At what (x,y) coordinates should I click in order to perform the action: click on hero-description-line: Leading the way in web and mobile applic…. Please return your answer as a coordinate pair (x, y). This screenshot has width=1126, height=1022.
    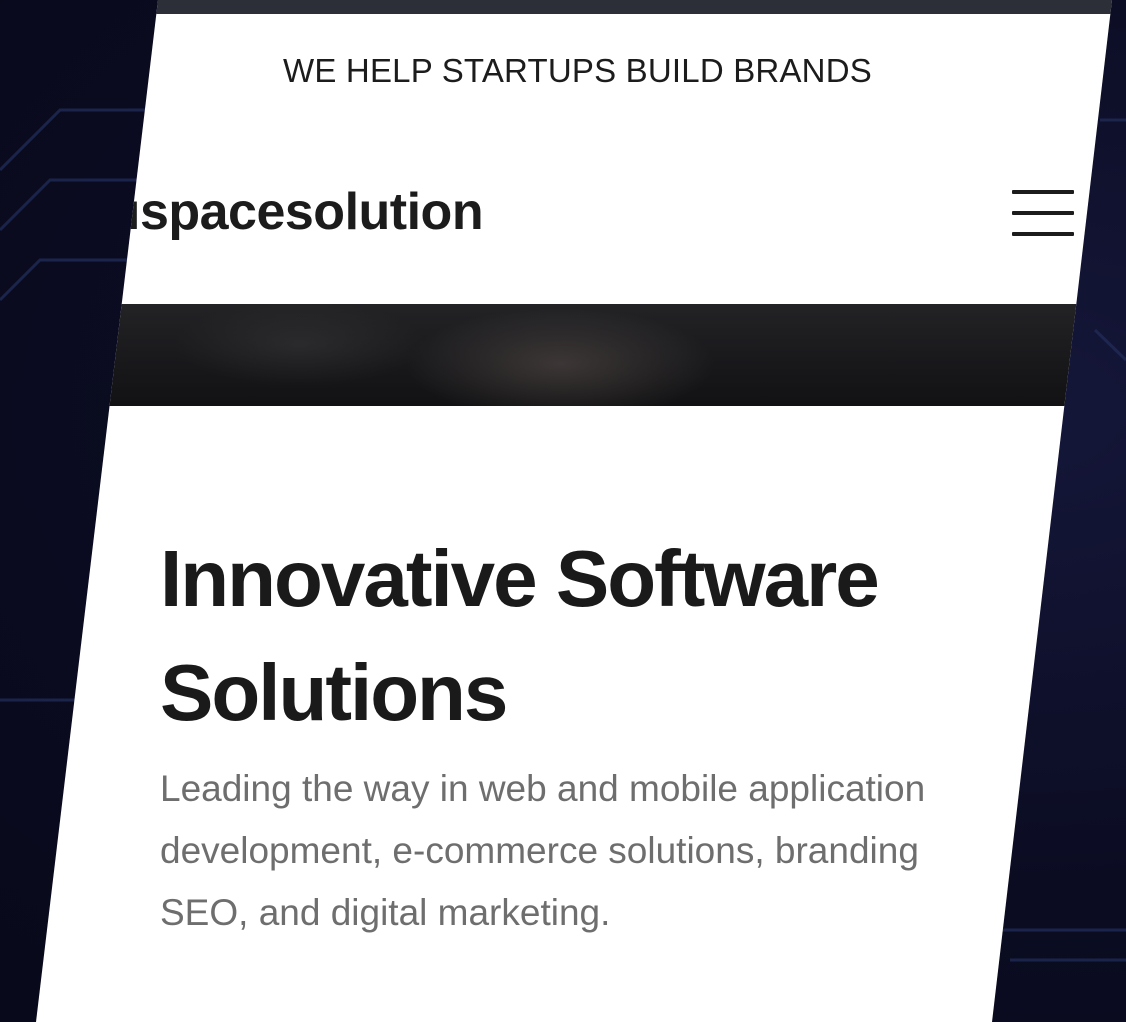
    Looking at the image, I should click on (543, 788).